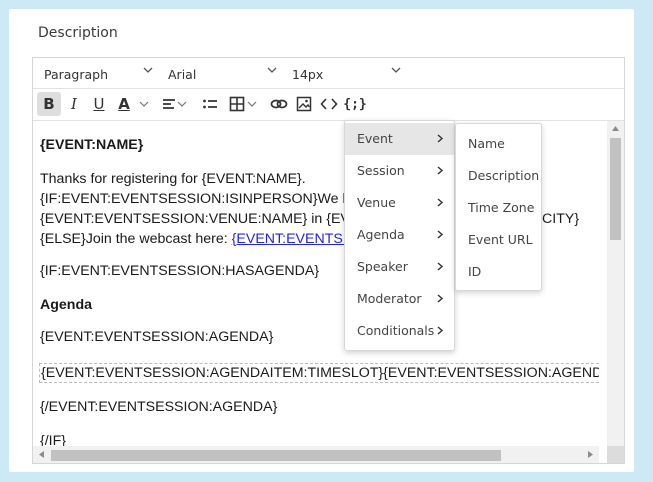 This screenshot has width=653, height=482. What do you see at coordinates (498, 272) in the screenshot?
I see `submenu-item-id: ID` at bounding box center [498, 272].